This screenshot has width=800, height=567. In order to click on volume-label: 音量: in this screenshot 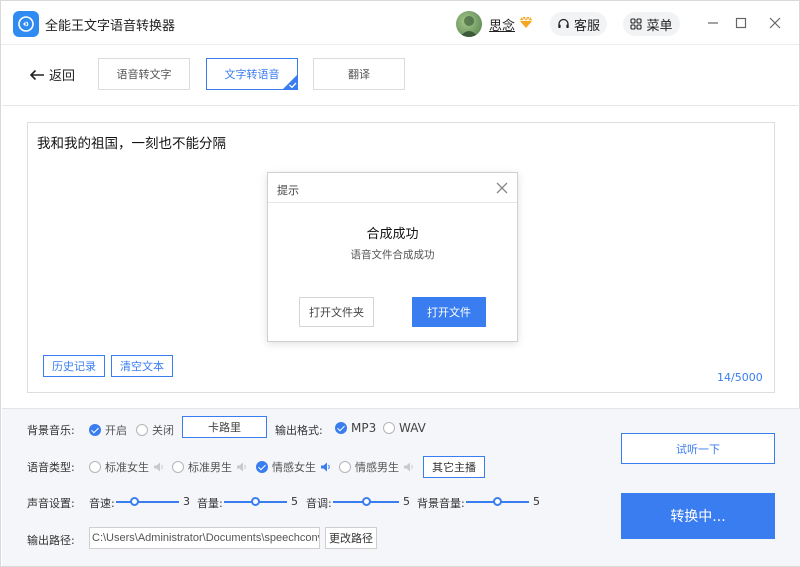, I will do `click(210, 503)`.